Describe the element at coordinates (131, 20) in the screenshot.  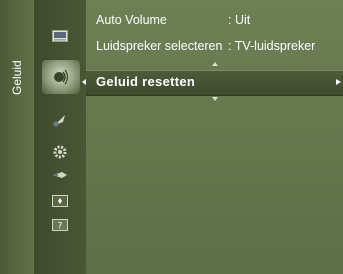
I see `menu-item-label: Auto Volume` at that location.